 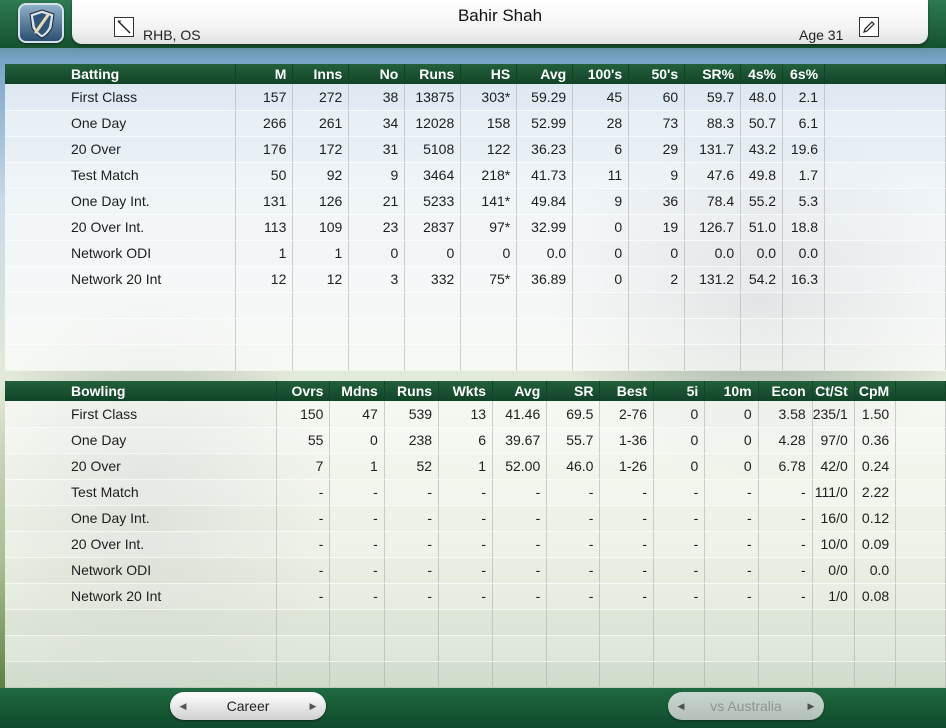 What do you see at coordinates (357, 391) in the screenshot?
I see `bowling-column-header: Mdns` at bounding box center [357, 391].